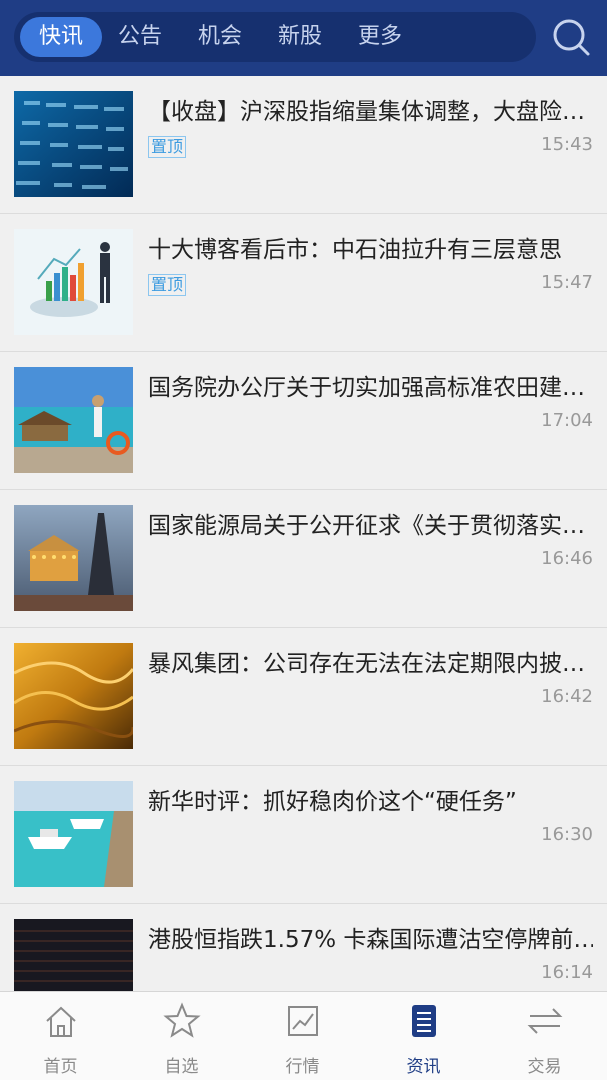  What do you see at coordinates (355, 250) in the screenshot?
I see `news-title: 十大博客看后市：中石油拉升有三层意思` at bounding box center [355, 250].